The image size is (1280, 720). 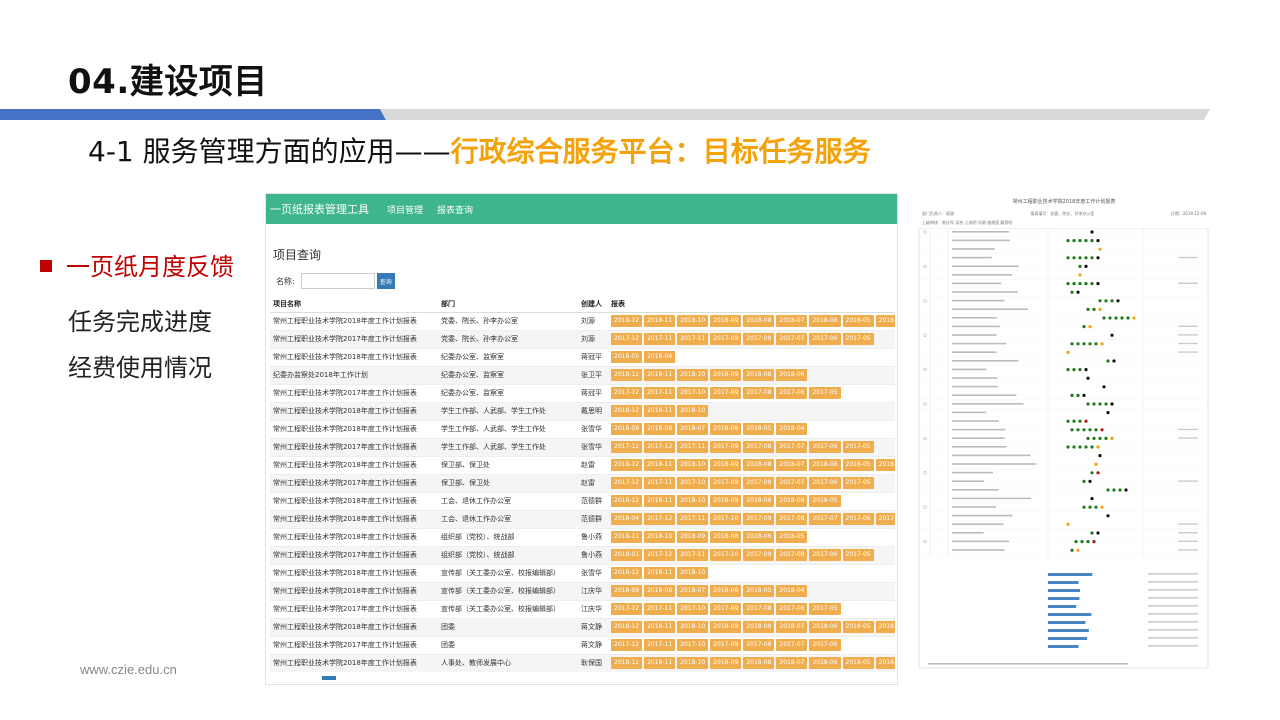 I want to click on app-brand: 一页纸报表管理工具, so click(x=319, y=209).